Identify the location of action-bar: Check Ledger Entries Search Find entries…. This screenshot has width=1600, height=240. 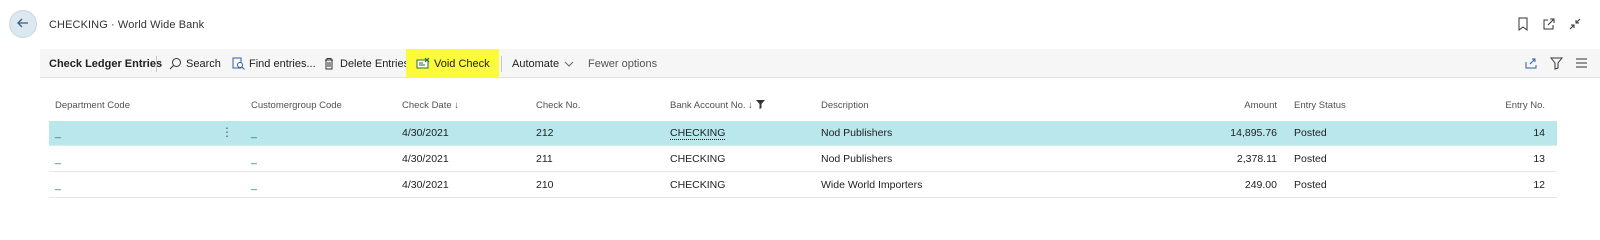
(820, 63).